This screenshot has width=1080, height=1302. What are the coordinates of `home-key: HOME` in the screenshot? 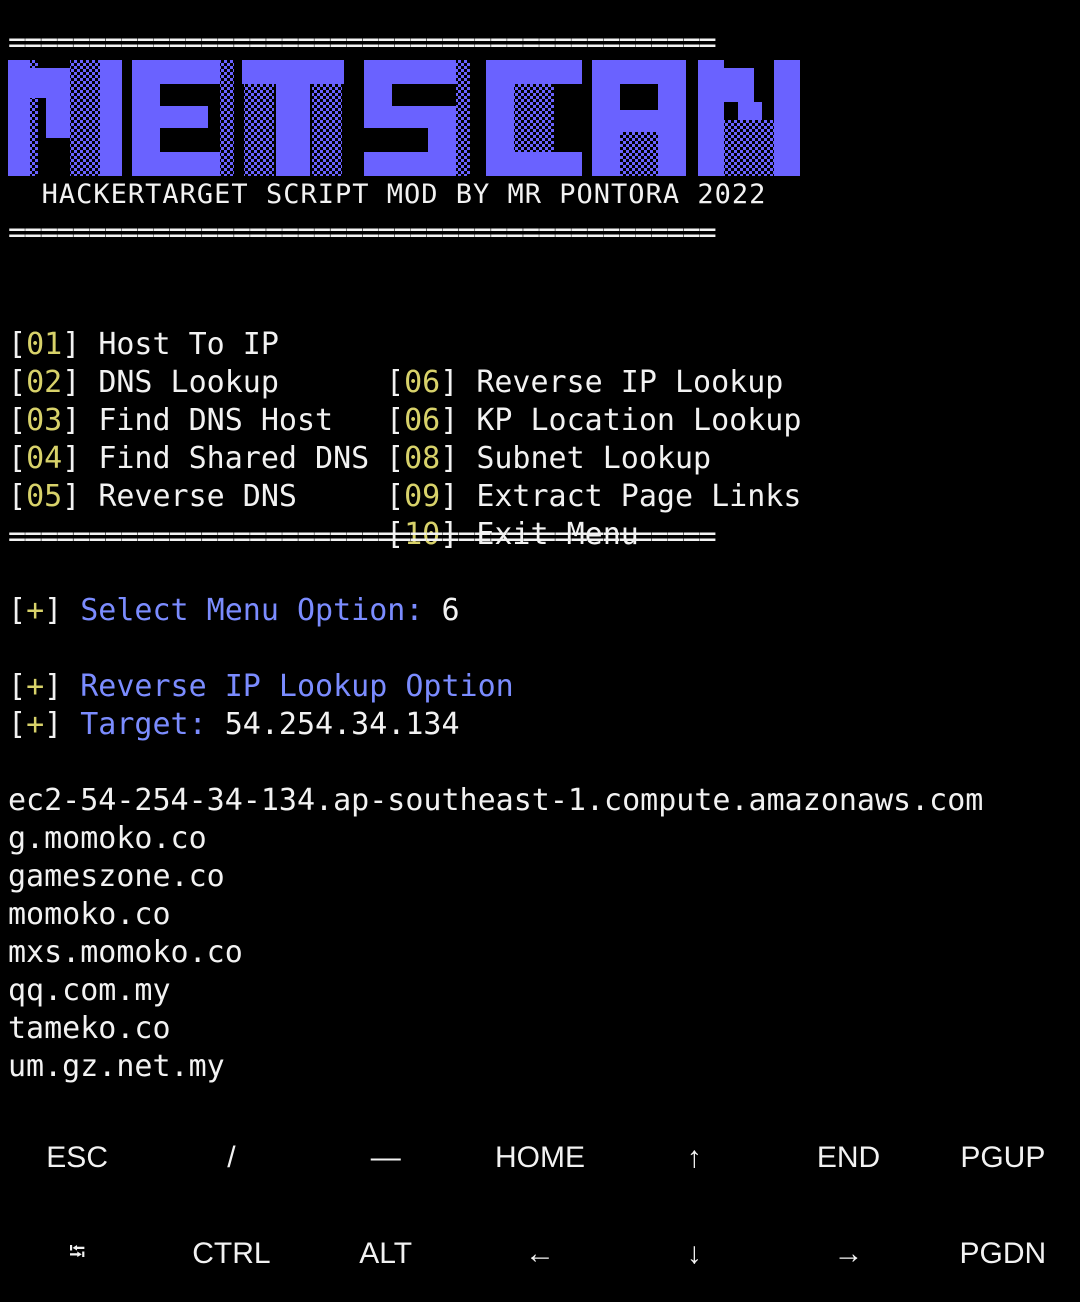 It's located at (540, 1158).